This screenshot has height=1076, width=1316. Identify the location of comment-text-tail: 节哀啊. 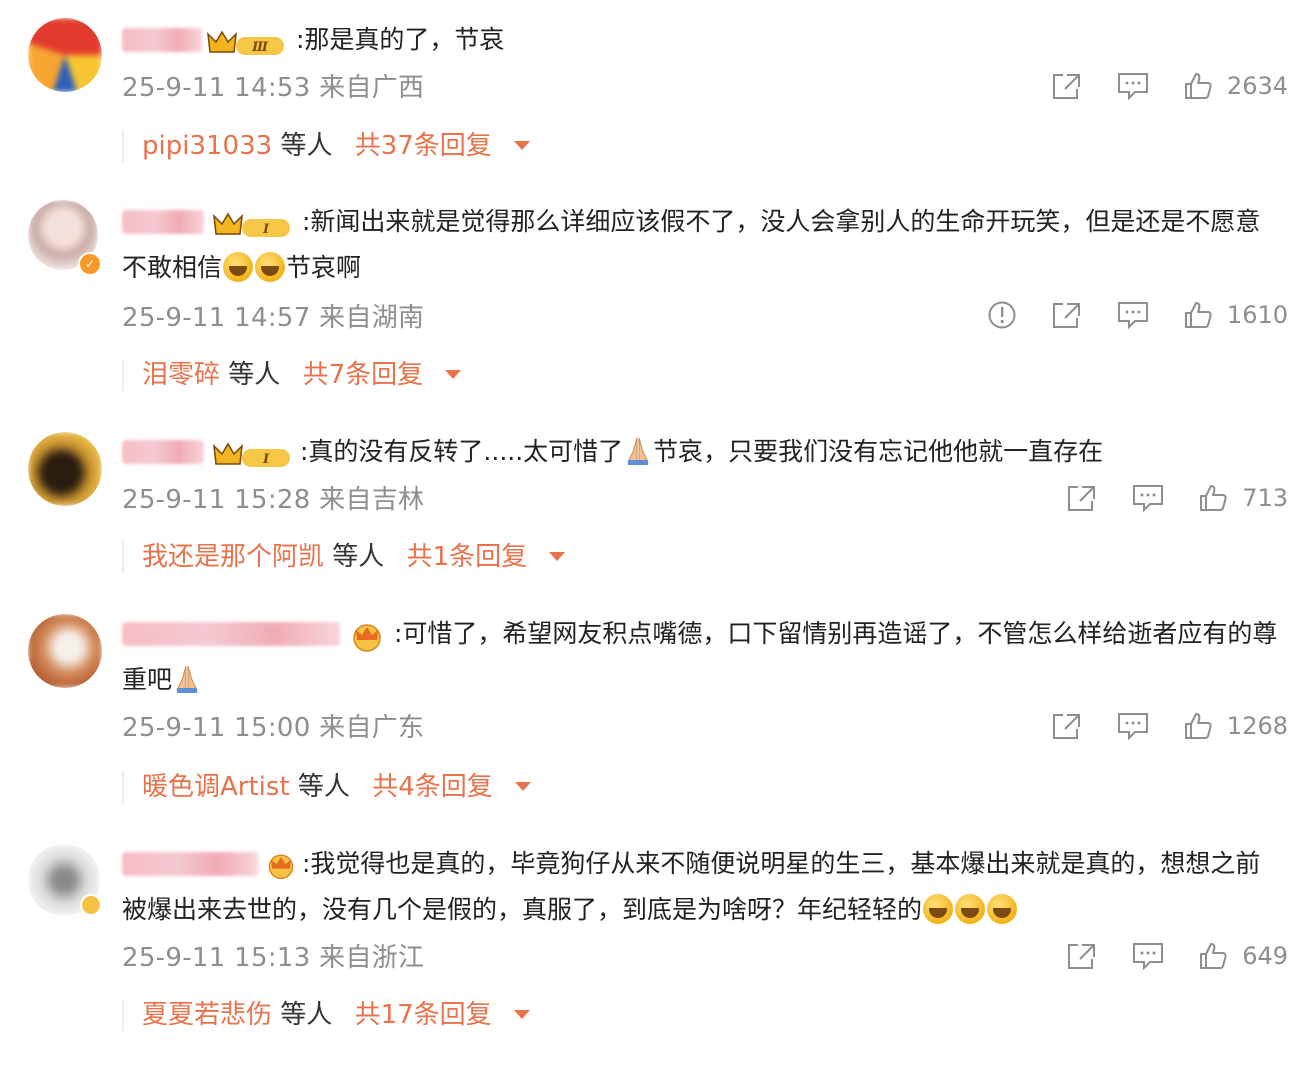
(324, 267).